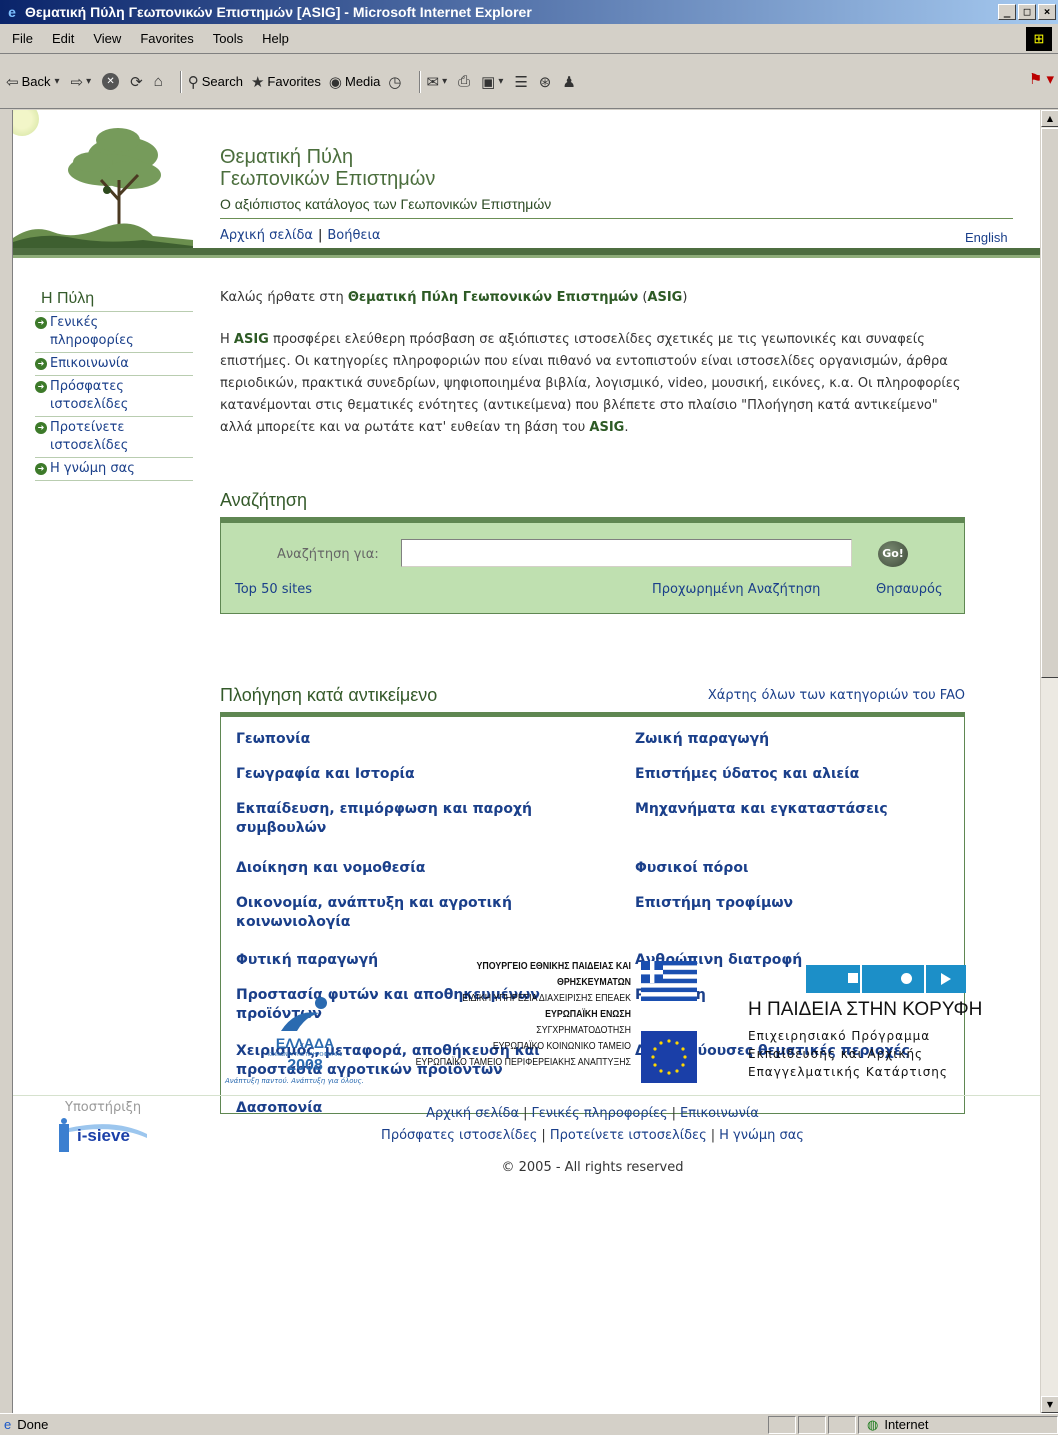 The height and width of the screenshot is (1435, 1058). What do you see at coordinates (103, 1136) in the screenshot?
I see `isieve-logo: i-sieve` at bounding box center [103, 1136].